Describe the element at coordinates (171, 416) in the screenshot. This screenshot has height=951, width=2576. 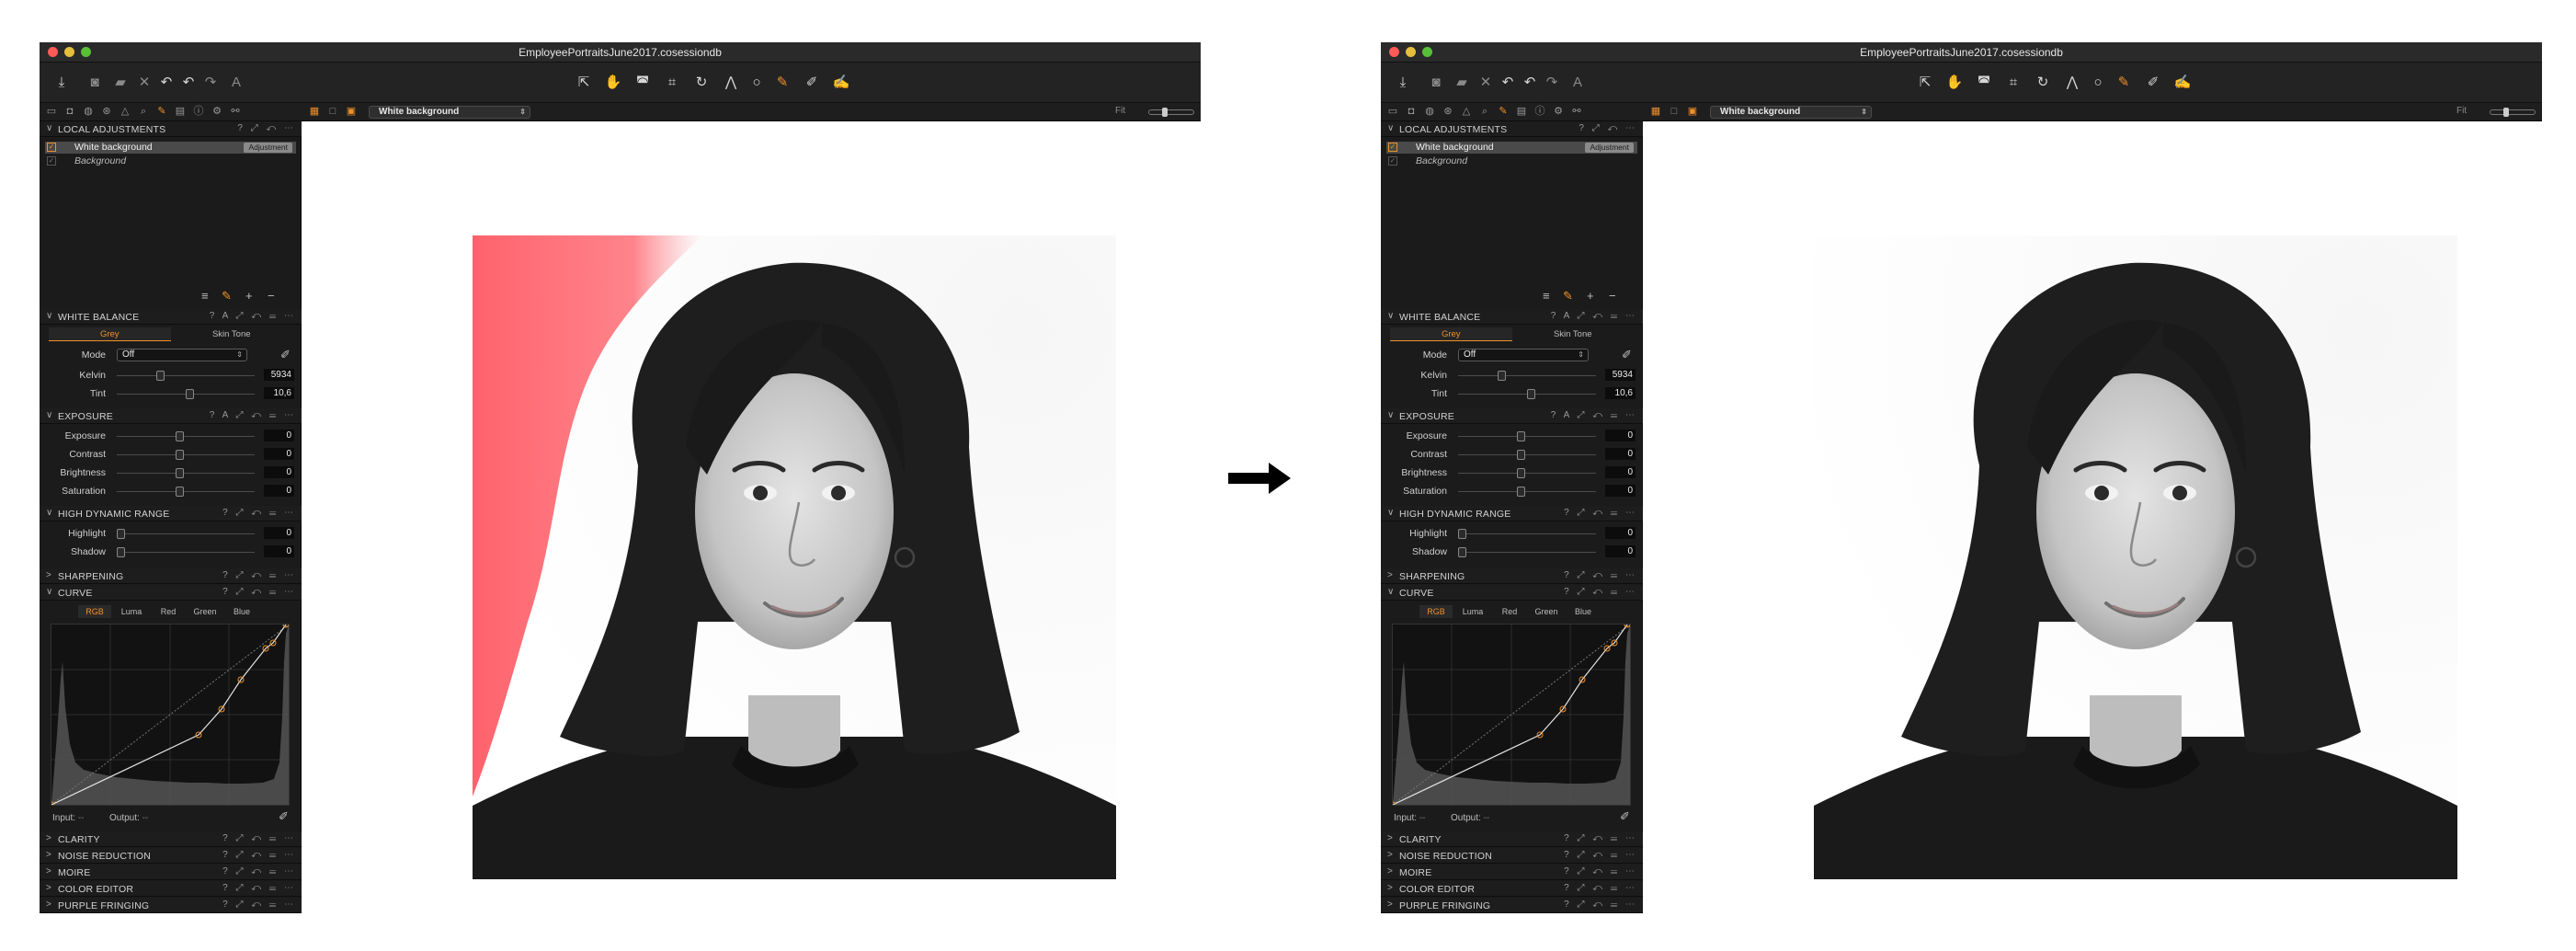
I see `exposure-header: ∨ EXPOSURE ? A ⤢ ↶ ☰ ⋯` at that location.